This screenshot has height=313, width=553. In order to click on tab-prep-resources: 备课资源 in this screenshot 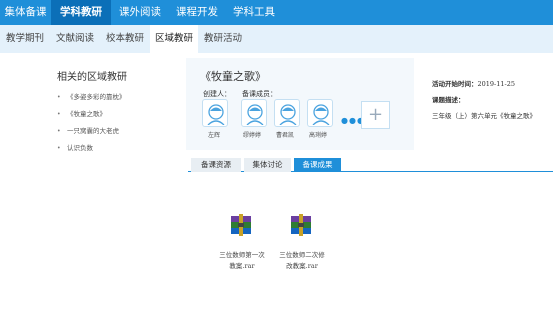, I will do `click(216, 165)`.